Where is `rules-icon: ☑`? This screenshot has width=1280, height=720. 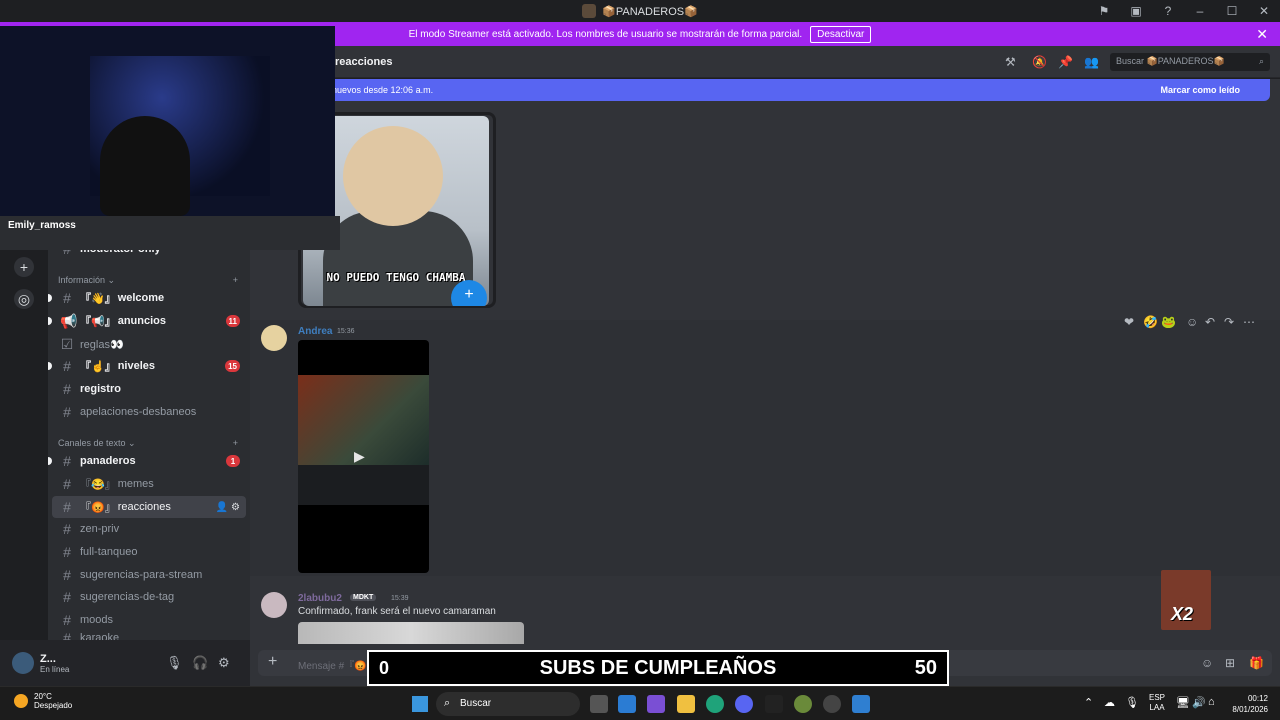 rules-icon: ☑ is located at coordinates (67, 343).